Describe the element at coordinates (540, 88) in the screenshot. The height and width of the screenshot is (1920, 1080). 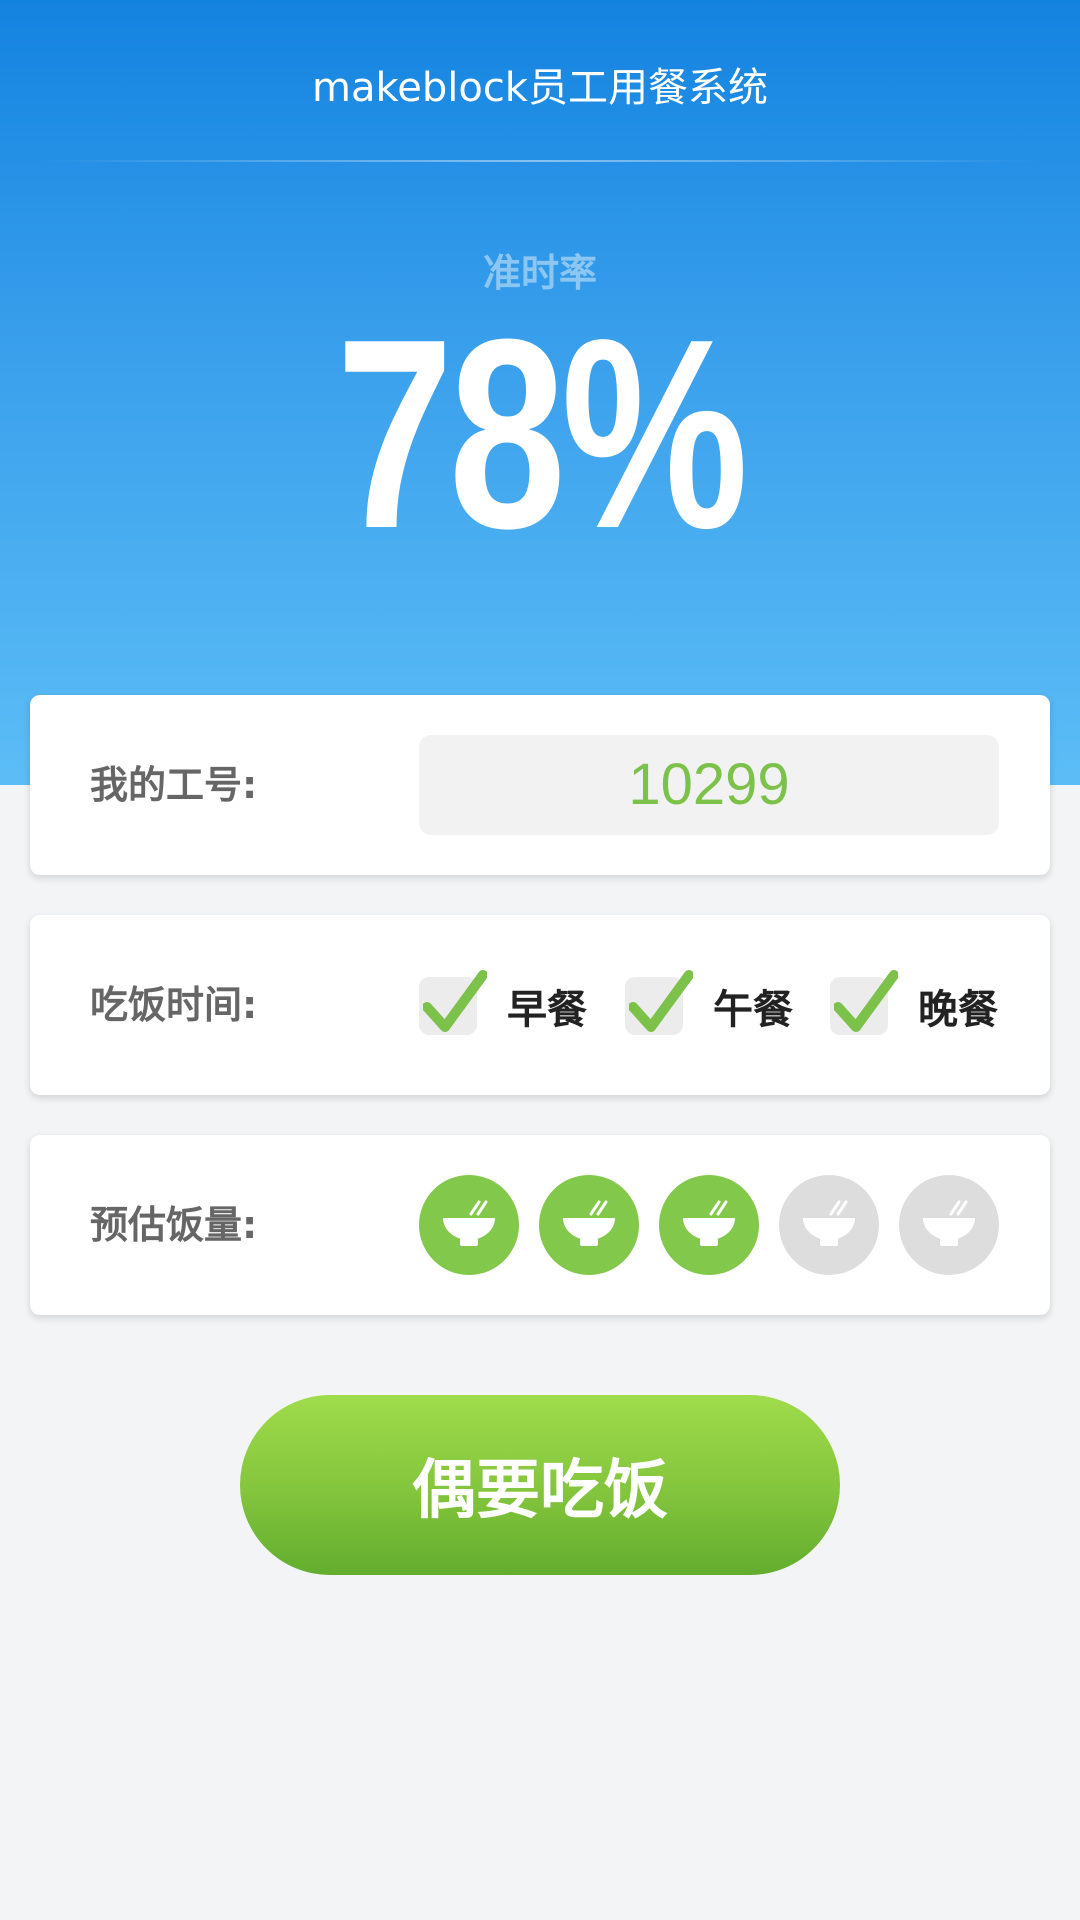
I see `app-title: makeblock员工用餐系统` at that location.